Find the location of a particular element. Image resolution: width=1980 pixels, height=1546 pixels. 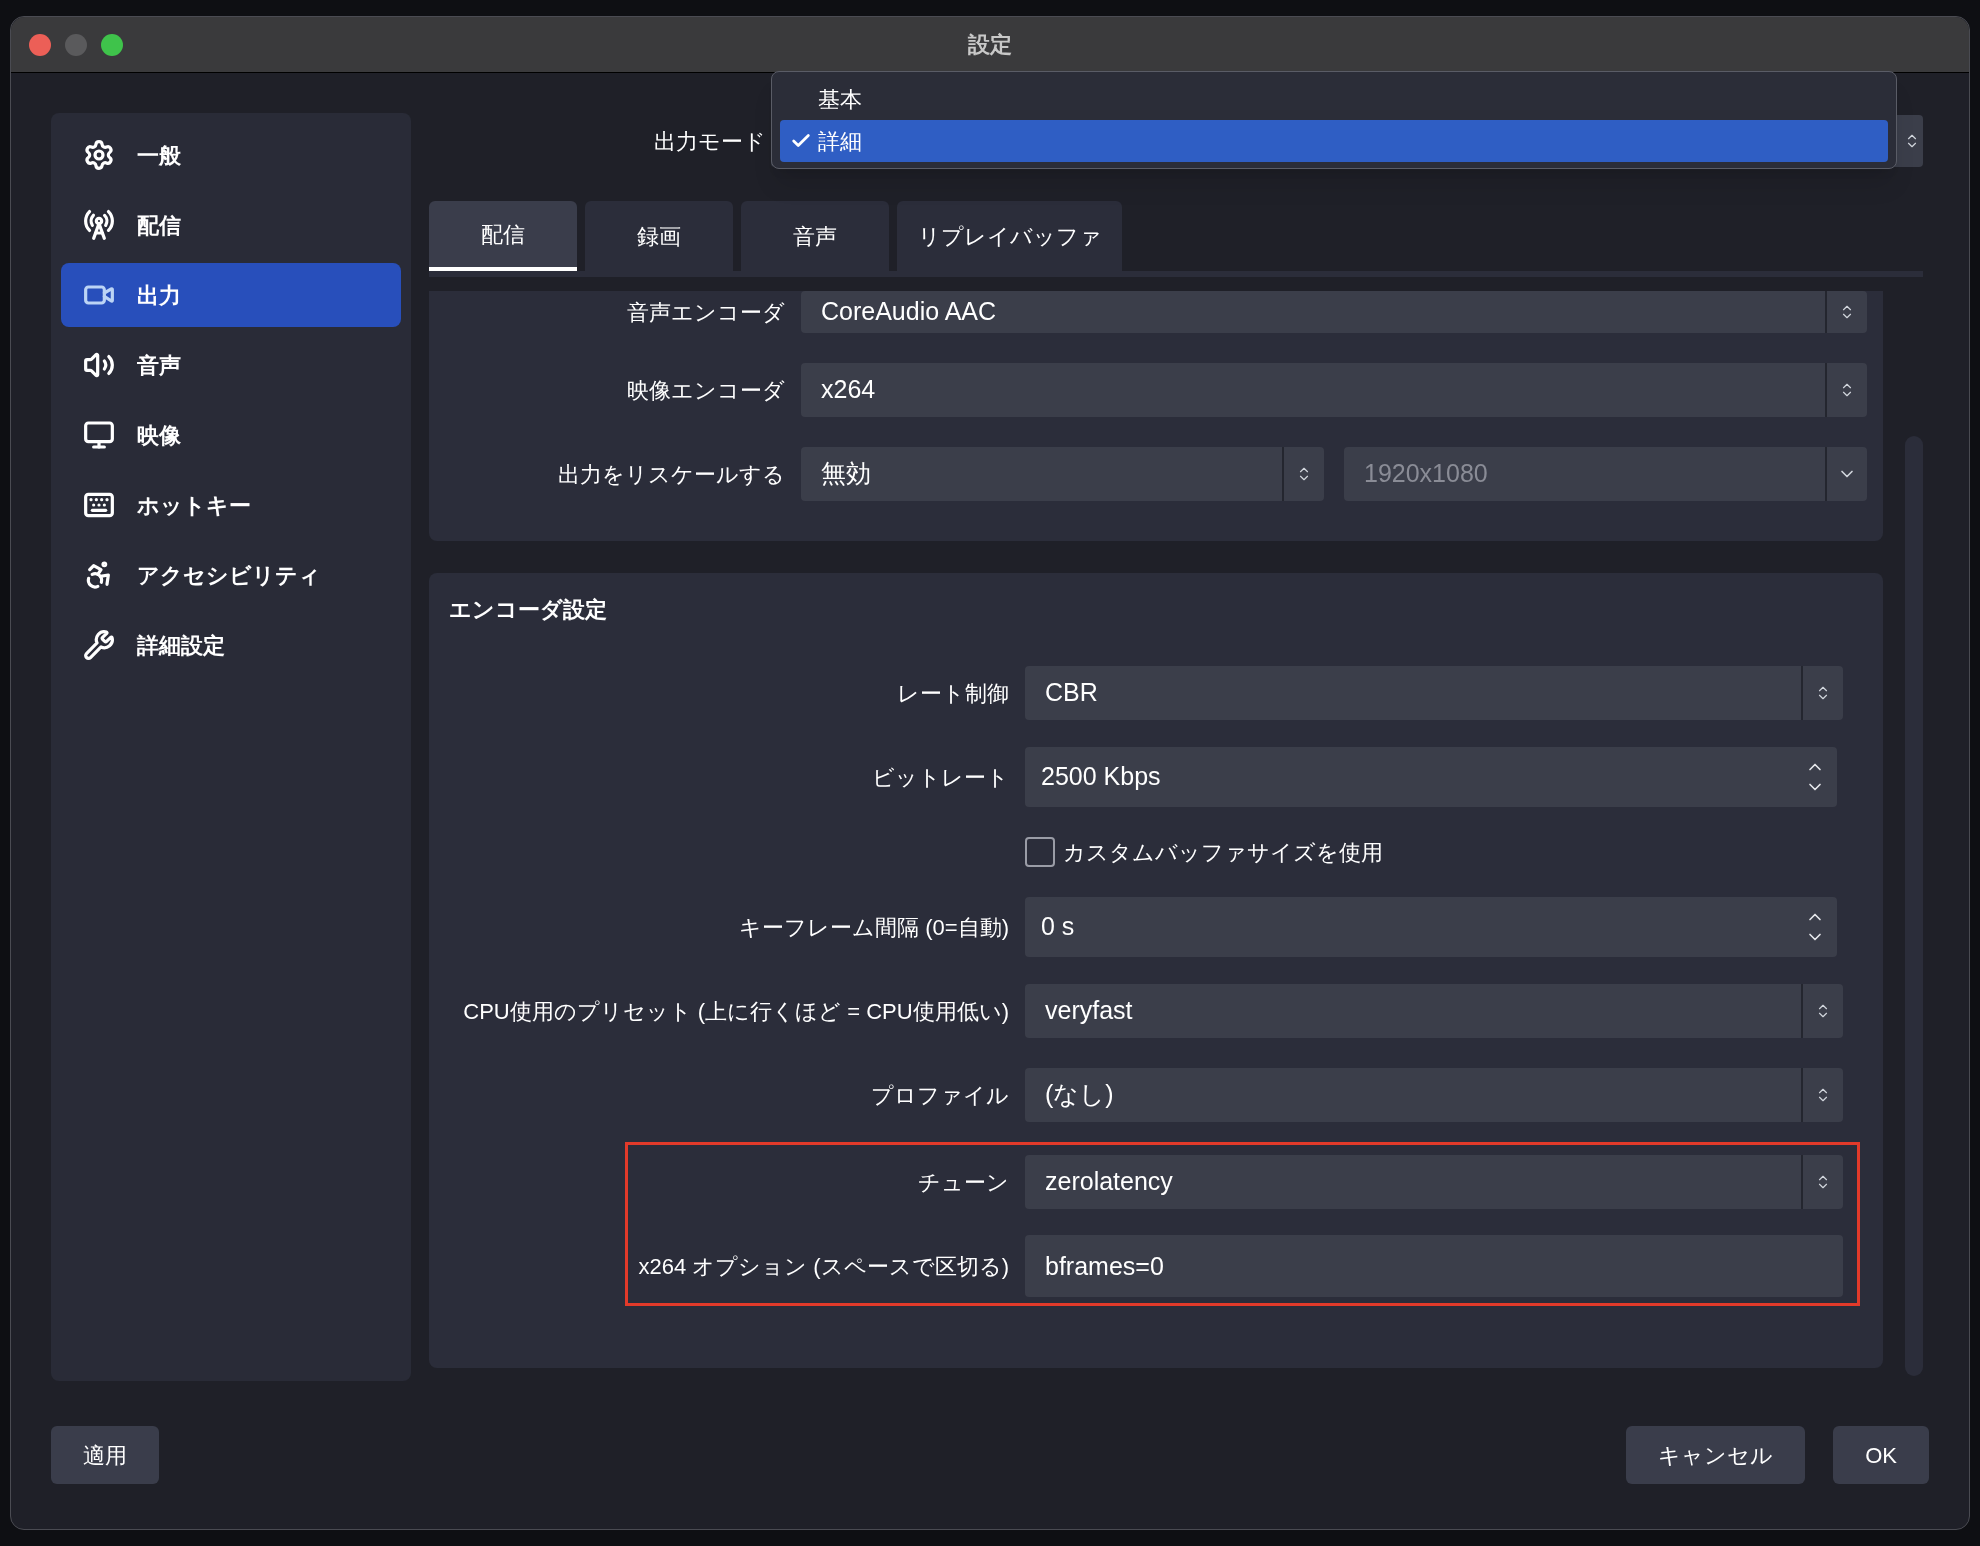

checkbox-label: カスタムバッファサイズを使用 is located at coordinates (1223, 852).